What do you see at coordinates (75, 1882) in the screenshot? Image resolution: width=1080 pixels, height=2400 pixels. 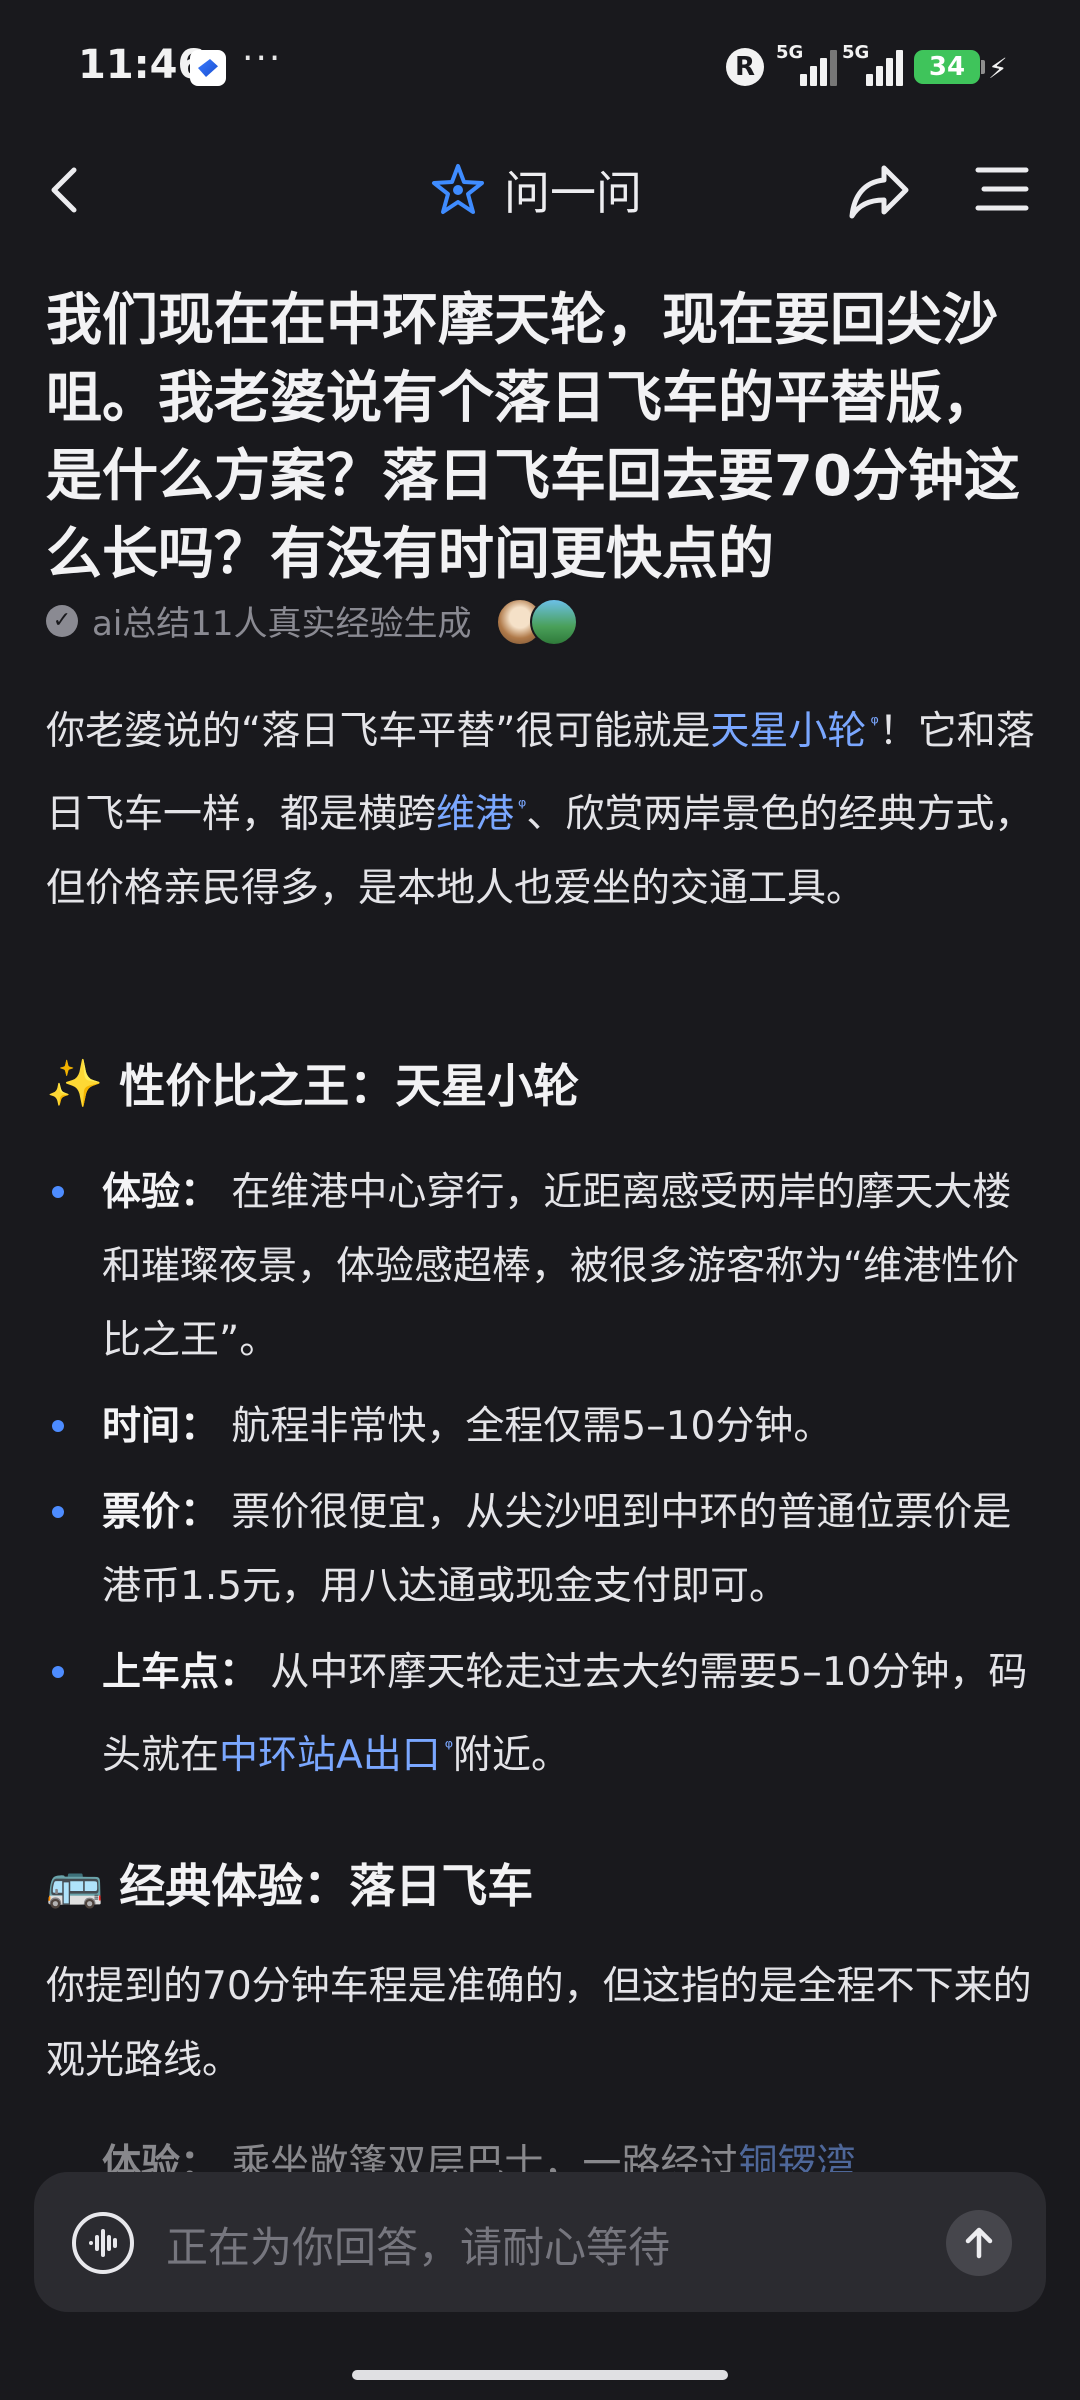 I see `bus-icon: 🚌` at bounding box center [75, 1882].